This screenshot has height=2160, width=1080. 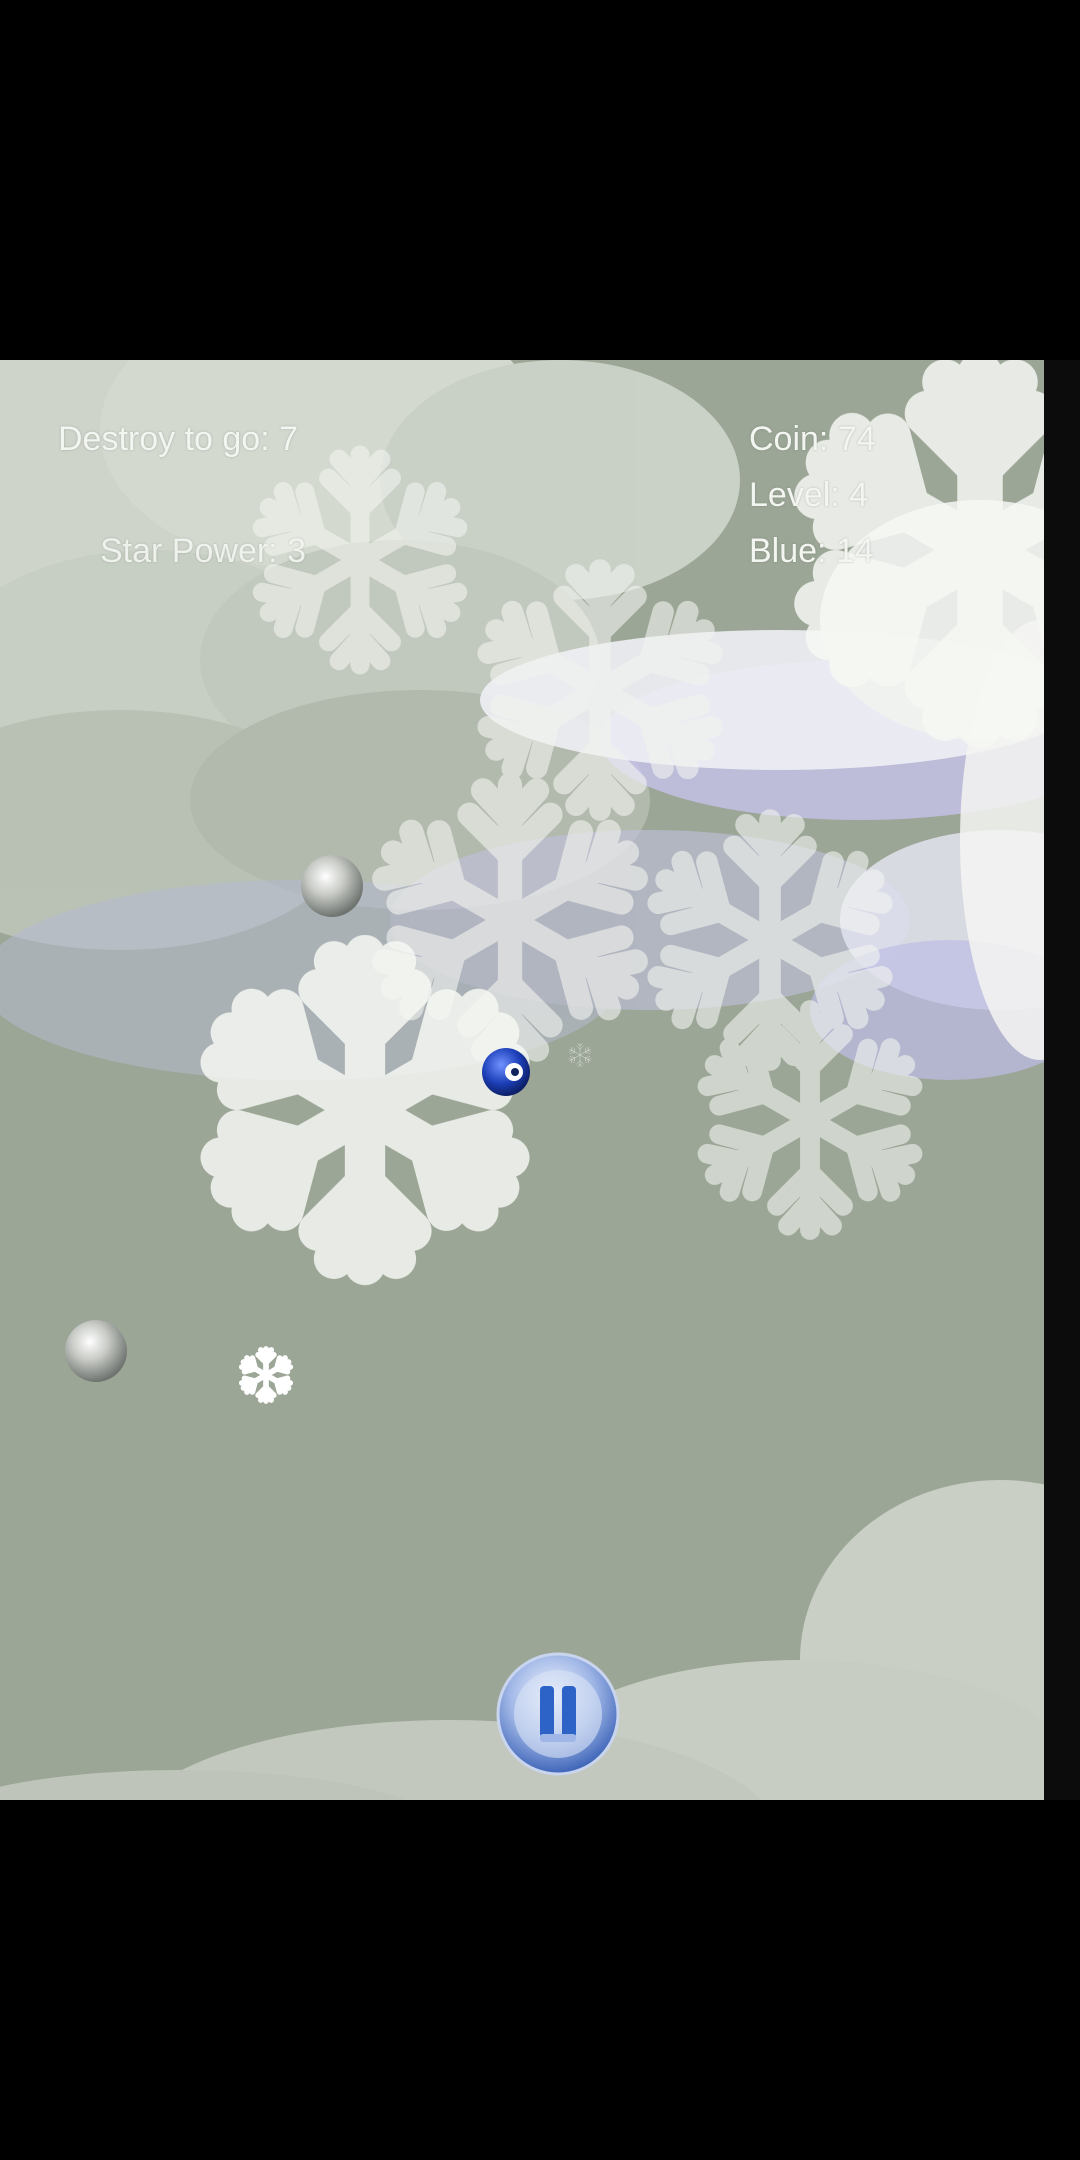 I want to click on snowflake-icon, so click(x=266, y=1375).